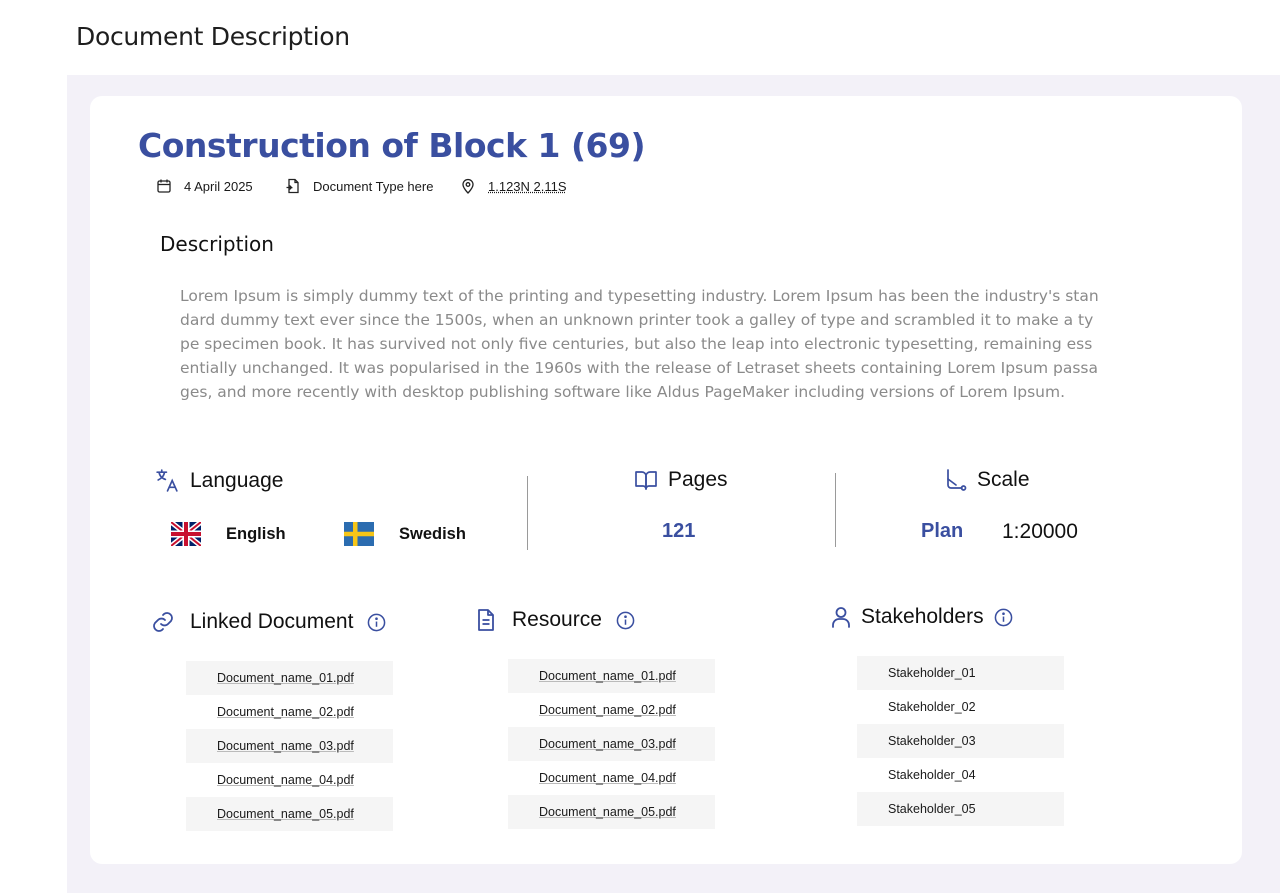 The width and height of the screenshot is (1280, 893). I want to click on linked-document-heading: Linked Document, so click(268, 622).